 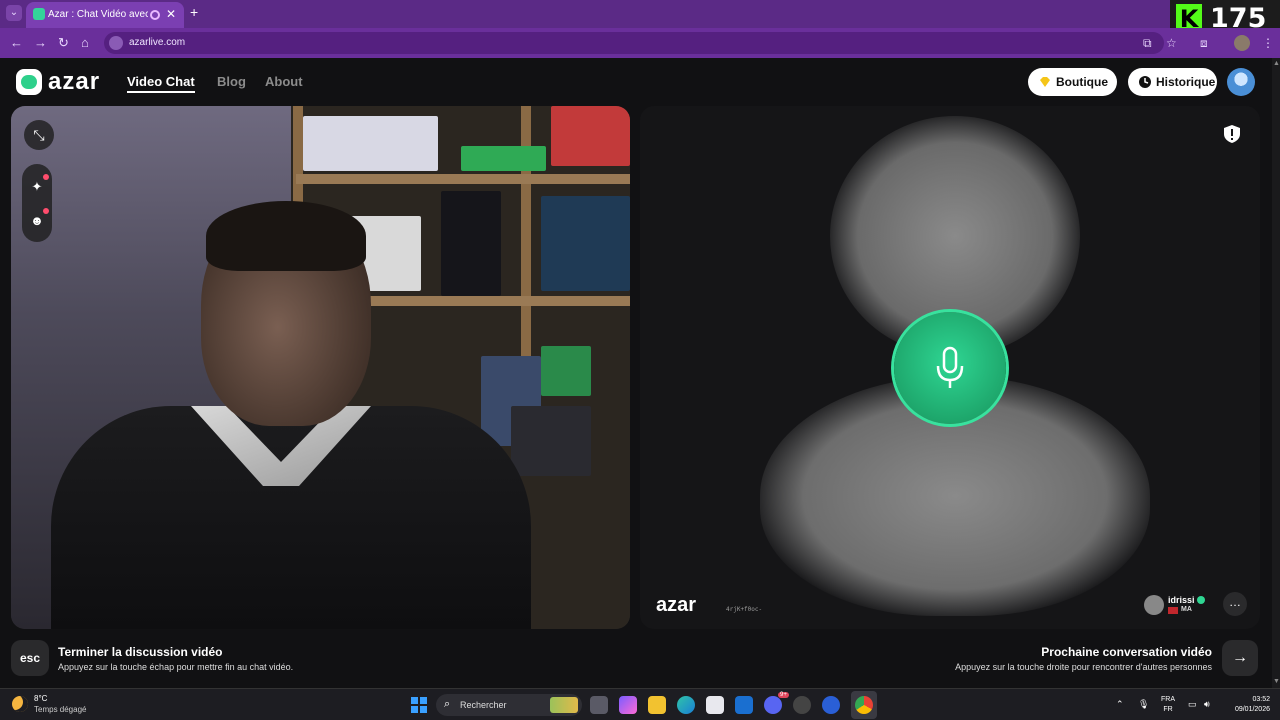 What do you see at coordinates (447, 704) in the screenshot?
I see `search-icon: ⌕` at bounding box center [447, 704].